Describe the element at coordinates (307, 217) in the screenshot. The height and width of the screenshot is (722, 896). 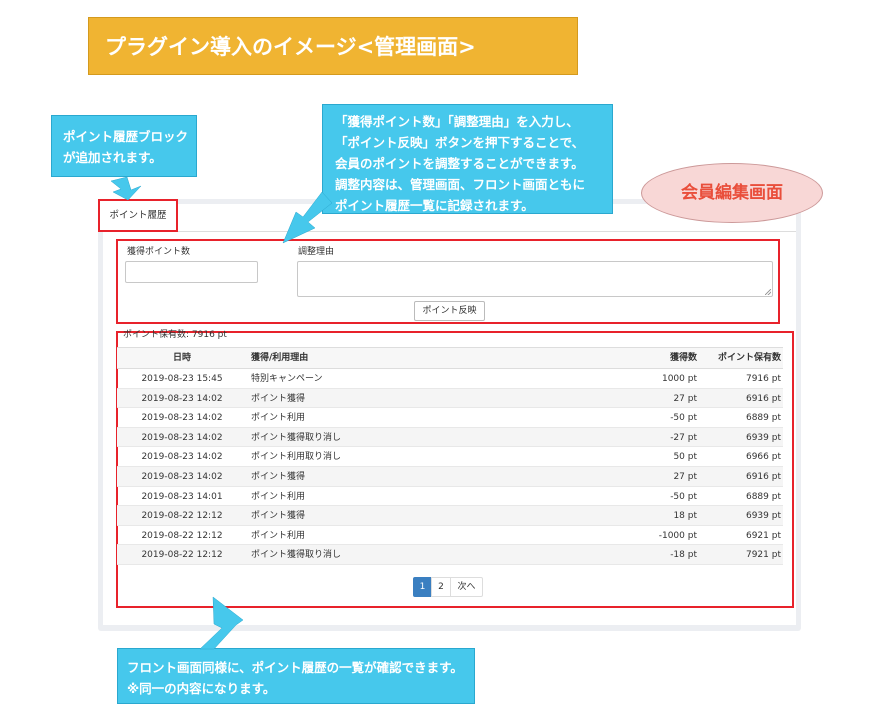
I see `arrow-to-form-icon` at that location.